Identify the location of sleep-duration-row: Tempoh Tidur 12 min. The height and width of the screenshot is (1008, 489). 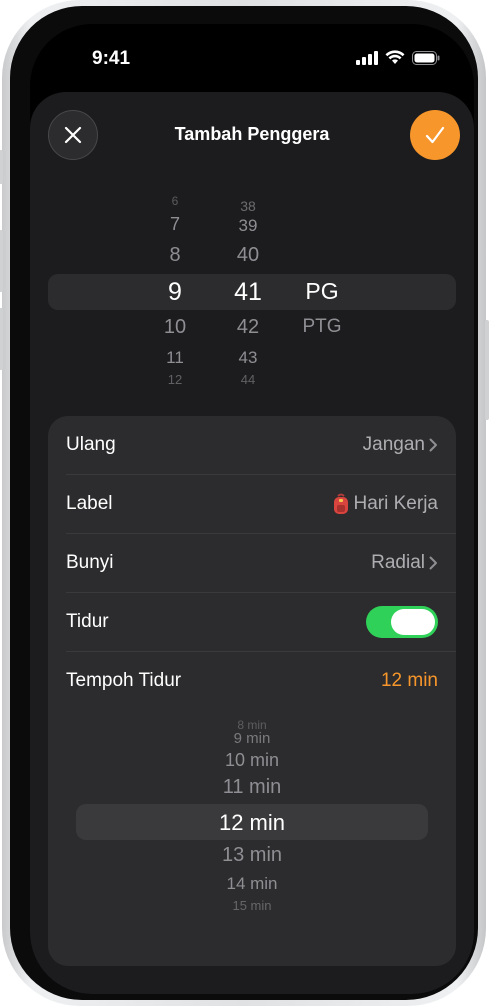
(252, 681).